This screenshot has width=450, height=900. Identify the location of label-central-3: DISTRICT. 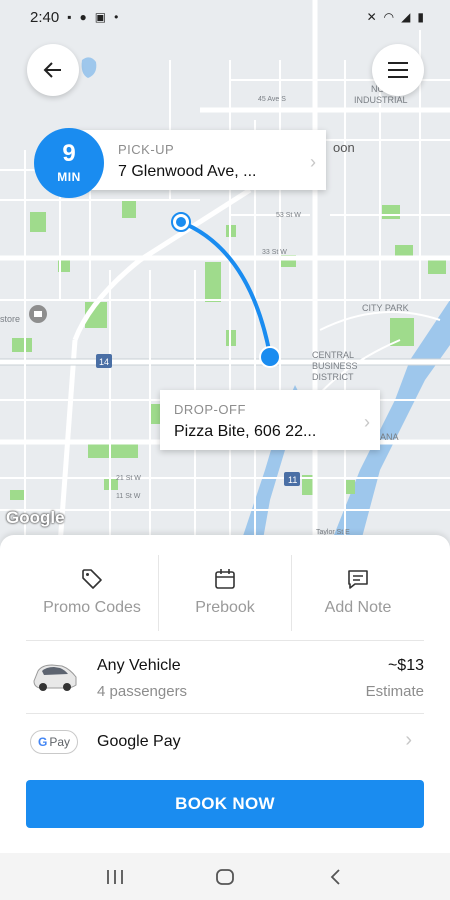
(333, 377).